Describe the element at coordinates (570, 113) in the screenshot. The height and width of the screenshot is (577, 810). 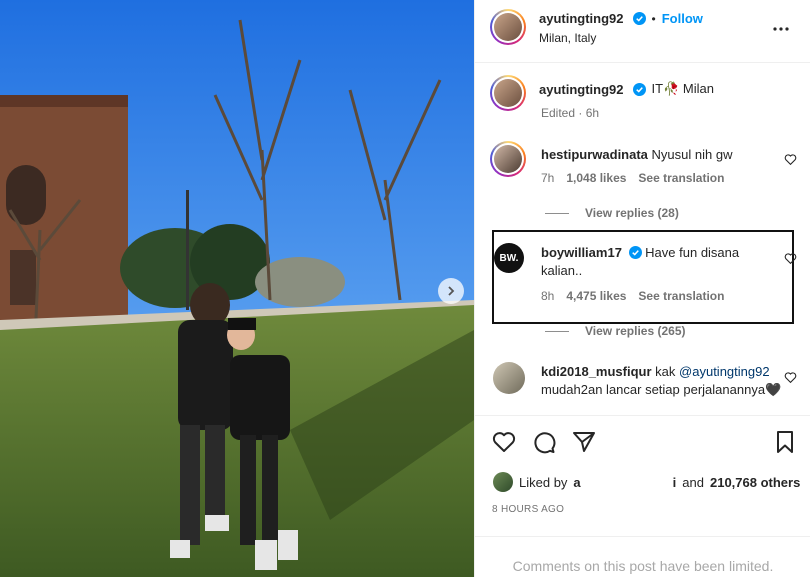
I see `caption-meta: Edited · 6h` at that location.